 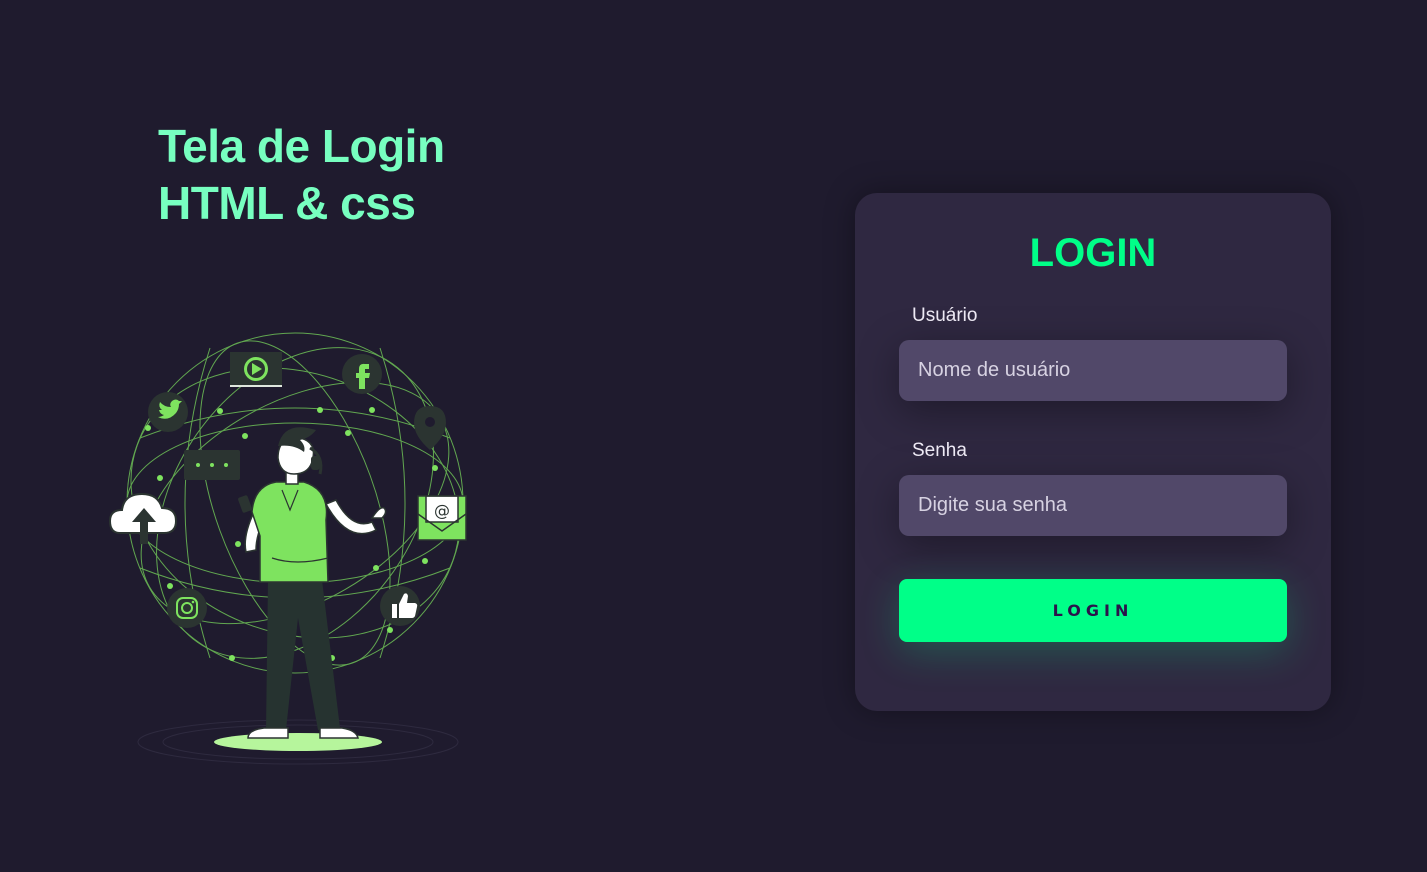 I want to click on hero-title-line2: HTML & css, so click(x=287, y=203).